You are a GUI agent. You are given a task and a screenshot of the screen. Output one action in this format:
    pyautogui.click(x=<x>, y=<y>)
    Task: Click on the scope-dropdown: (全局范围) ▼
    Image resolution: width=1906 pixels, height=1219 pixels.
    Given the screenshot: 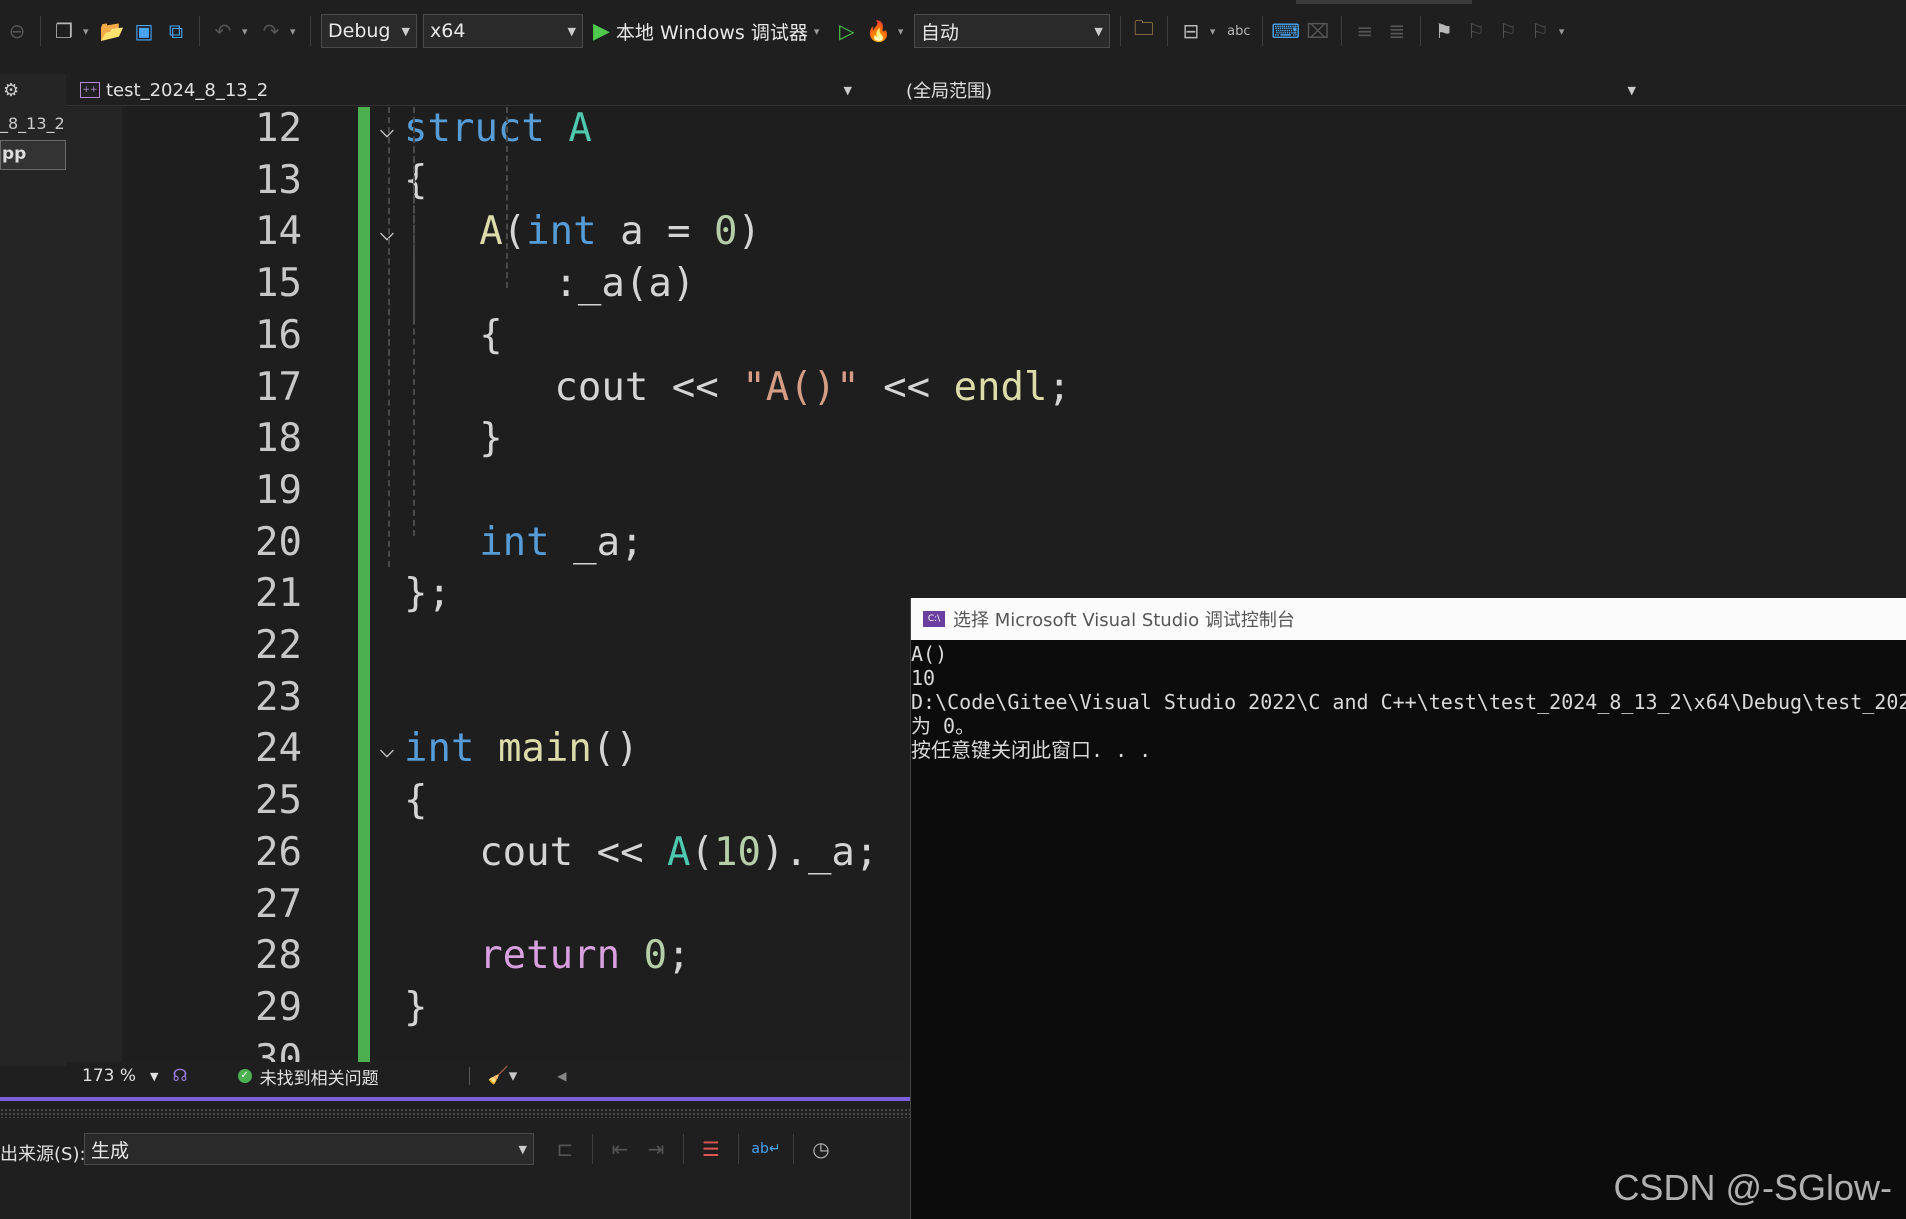 What is the action you would take?
    pyautogui.click(x=1260, y=90)
    